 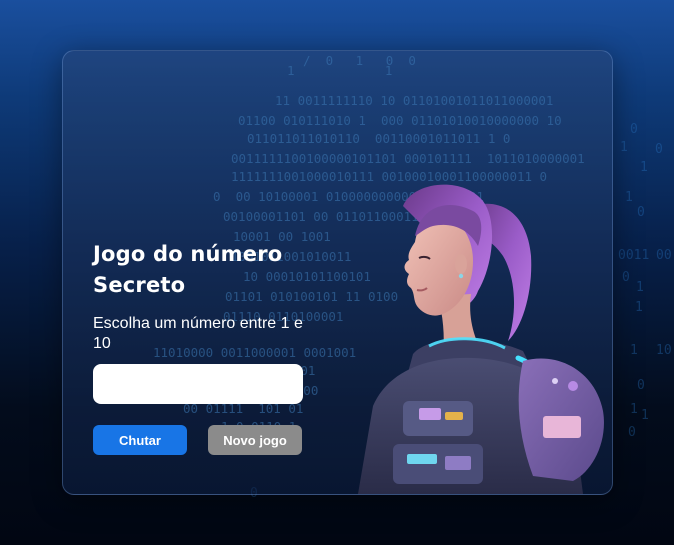 What do you see at coordinates (198, 384) in the screenshot?
I see `guess-input` at bounding box center [198, 384].